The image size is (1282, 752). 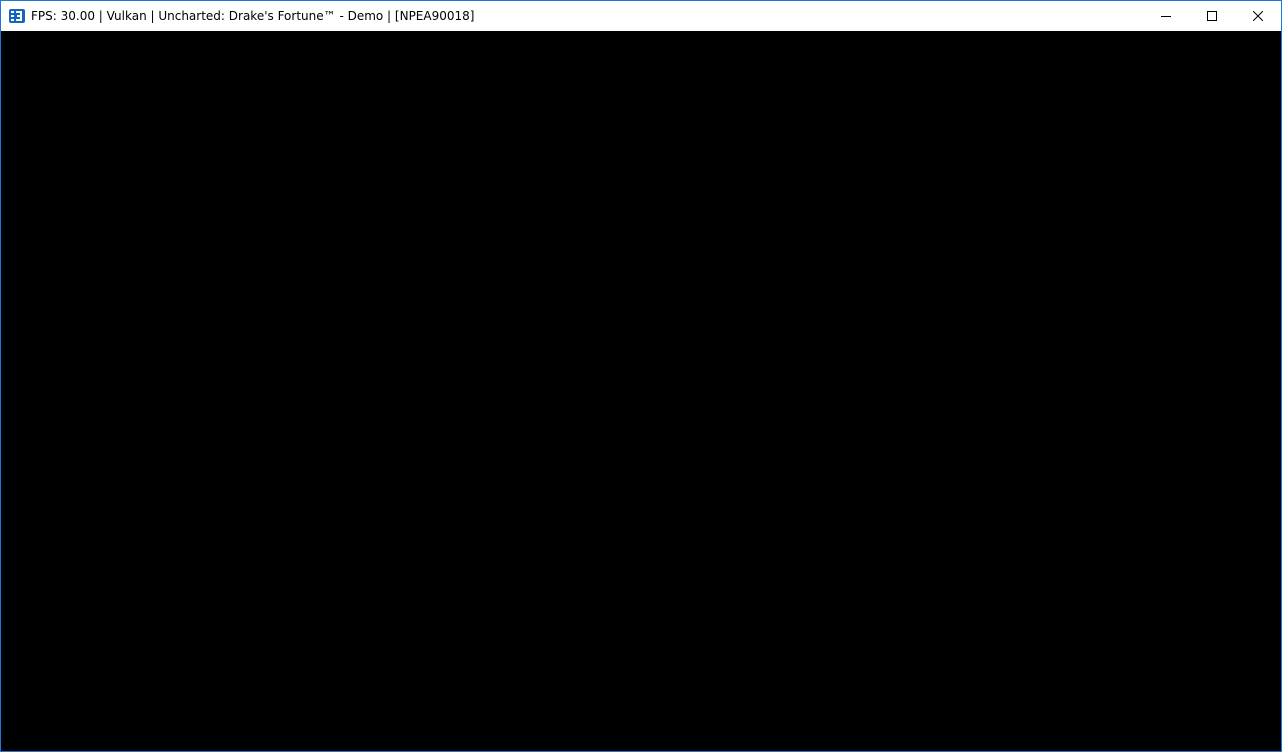 I want to click on maximize-icon, so click(x=1212, y=16).